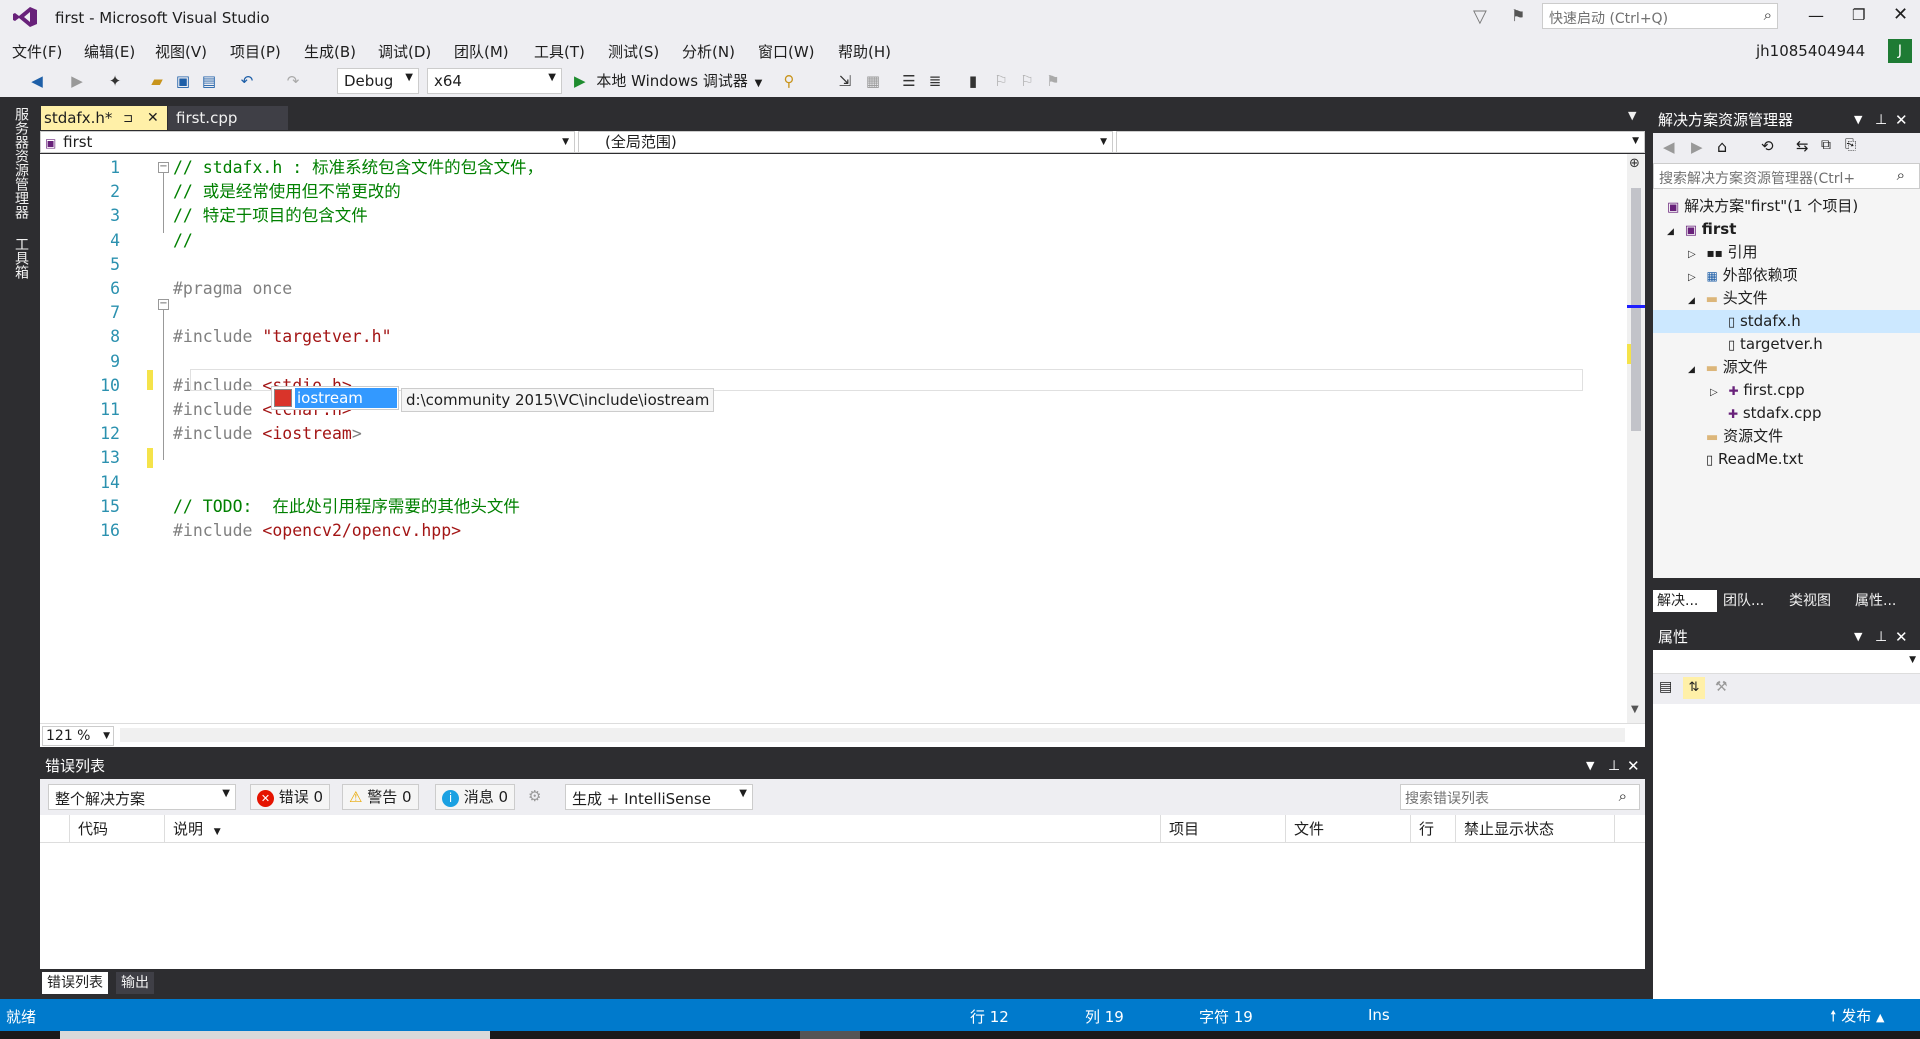 The height and width of the screenshot is (1039, 1920). What do you see at coordinates (247, 81) in the screenshot?
I see `undo-icon: ↶` at bounding box center [247, 81].